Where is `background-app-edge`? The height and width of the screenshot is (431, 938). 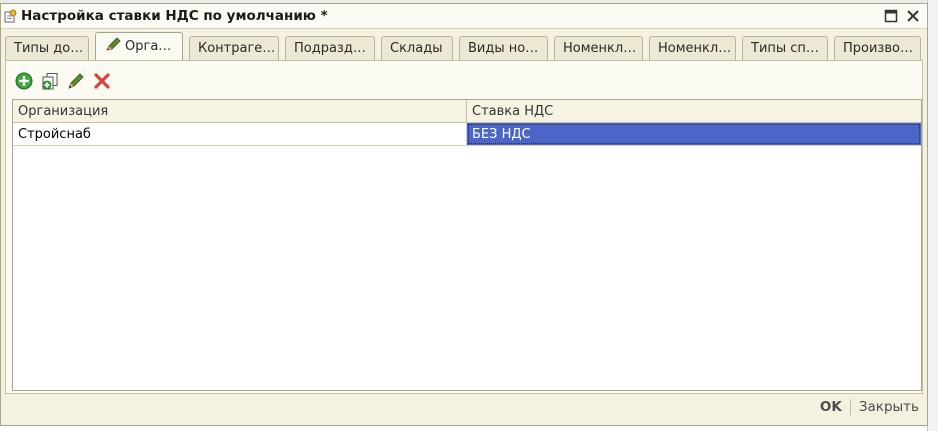 background-app-edge is located at coordinates (932, 215).